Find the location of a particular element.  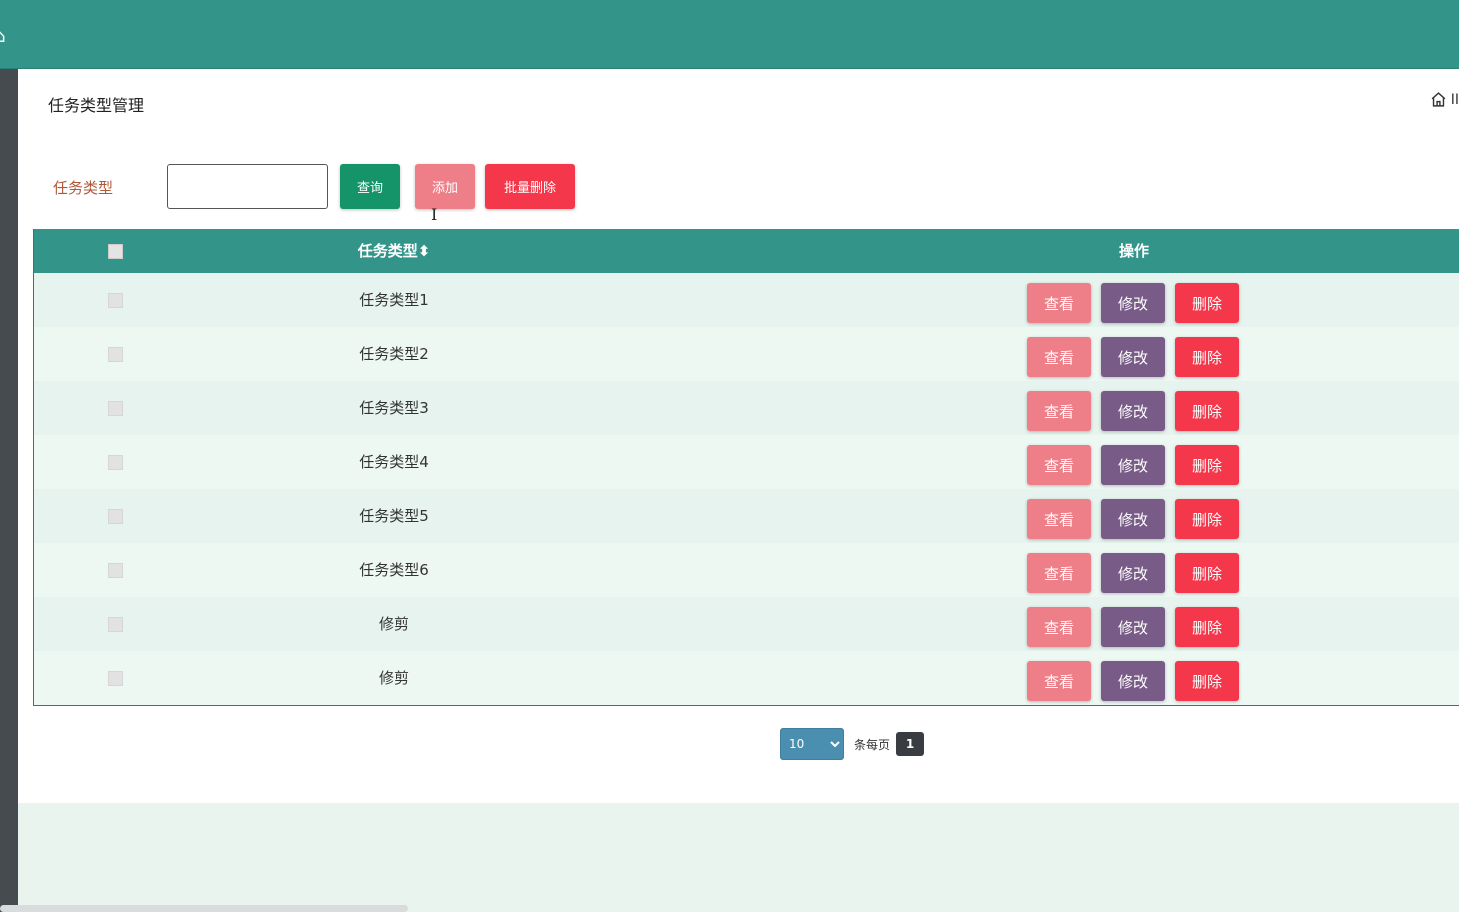

footer-area is located at coordinates (738, 857).